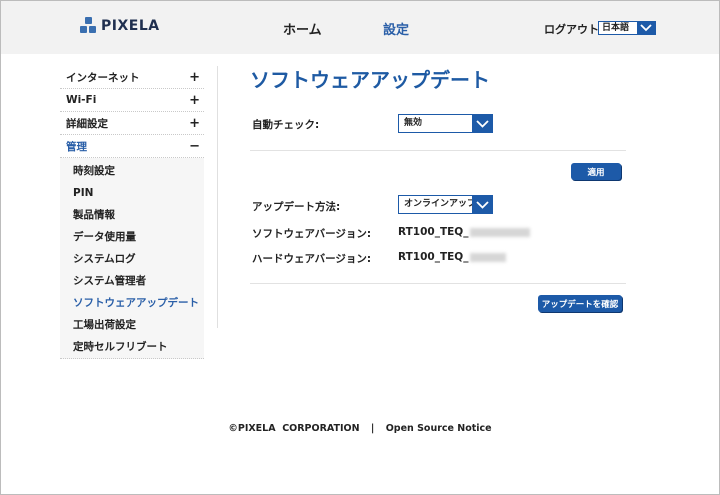 The width and height of the screenshot is (720, 495). I want to click on software-version-label: ソフトウェアバージョン:, so click(312, 234).